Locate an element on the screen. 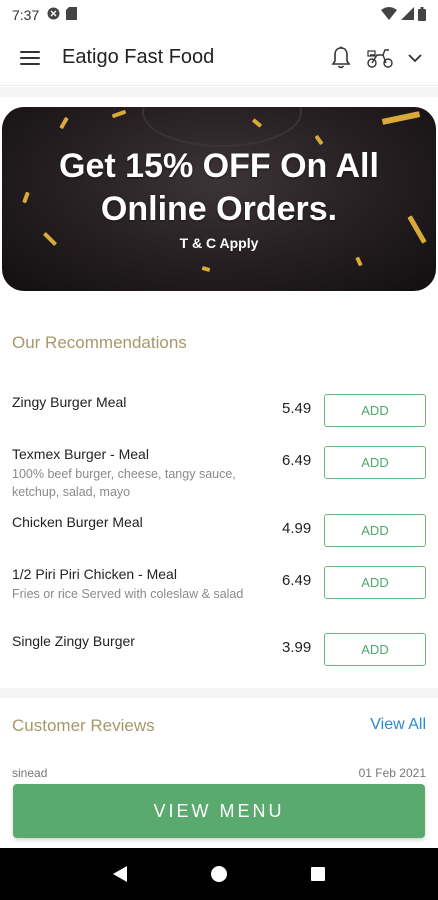 Image resolution: width=438 pixels, height=900 pixels. chevron-down-icon is located at coordinates (415, 58).